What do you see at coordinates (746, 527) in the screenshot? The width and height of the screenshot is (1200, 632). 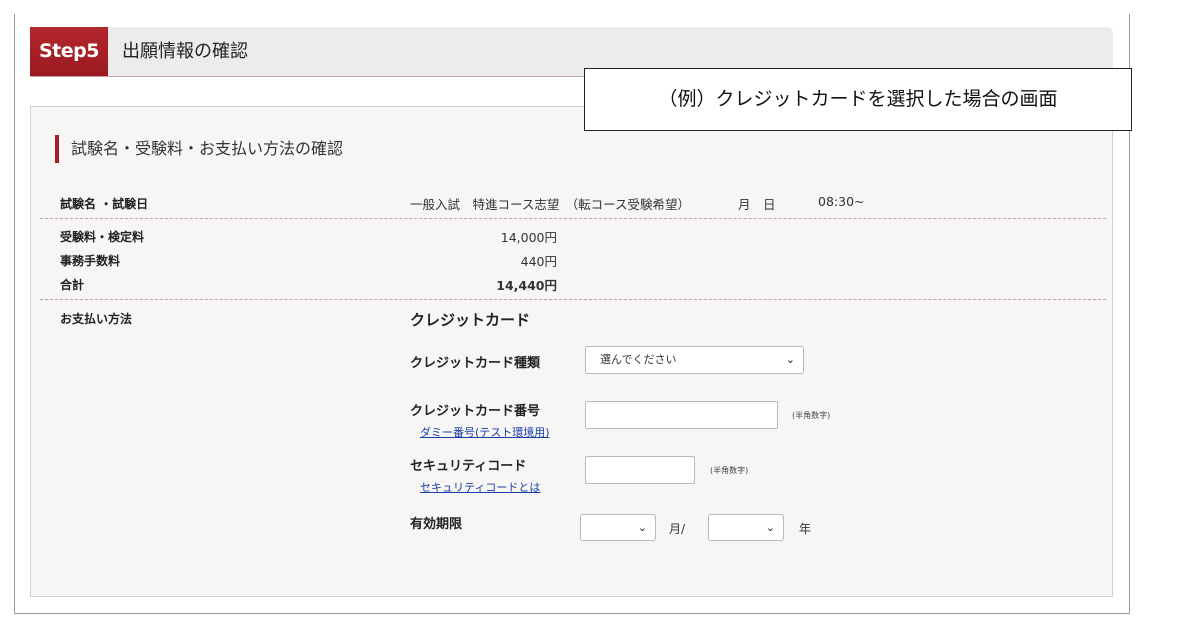 I see `expiry-year-select: ⌄` at bounding box center [746, 527].